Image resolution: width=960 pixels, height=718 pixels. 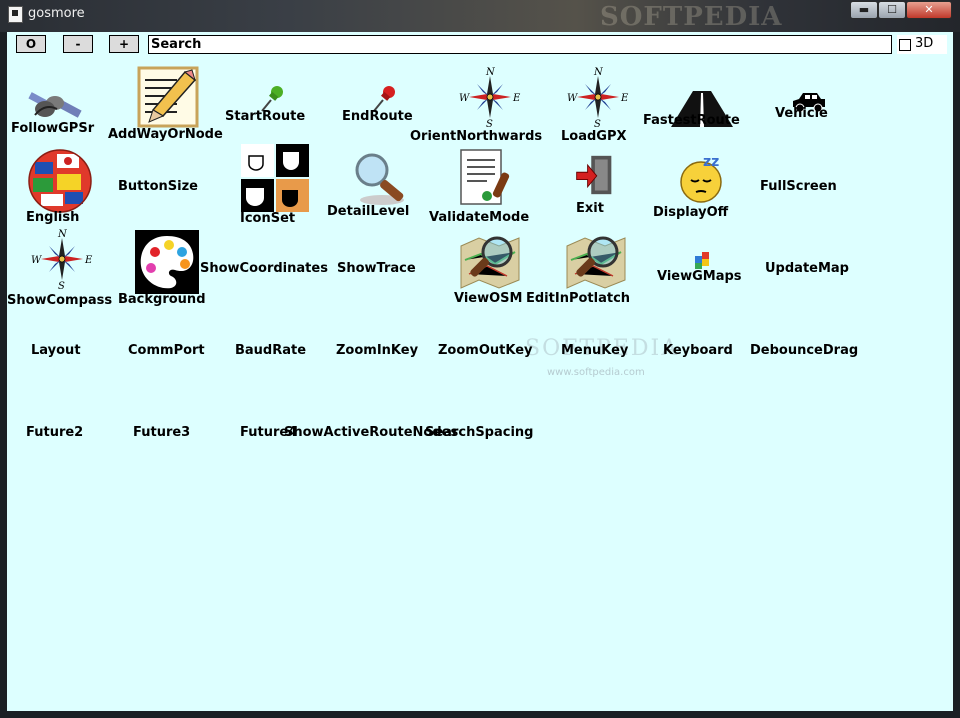 I want to click on menu-item-label: DisplayOff, so click(x=690, y=212).